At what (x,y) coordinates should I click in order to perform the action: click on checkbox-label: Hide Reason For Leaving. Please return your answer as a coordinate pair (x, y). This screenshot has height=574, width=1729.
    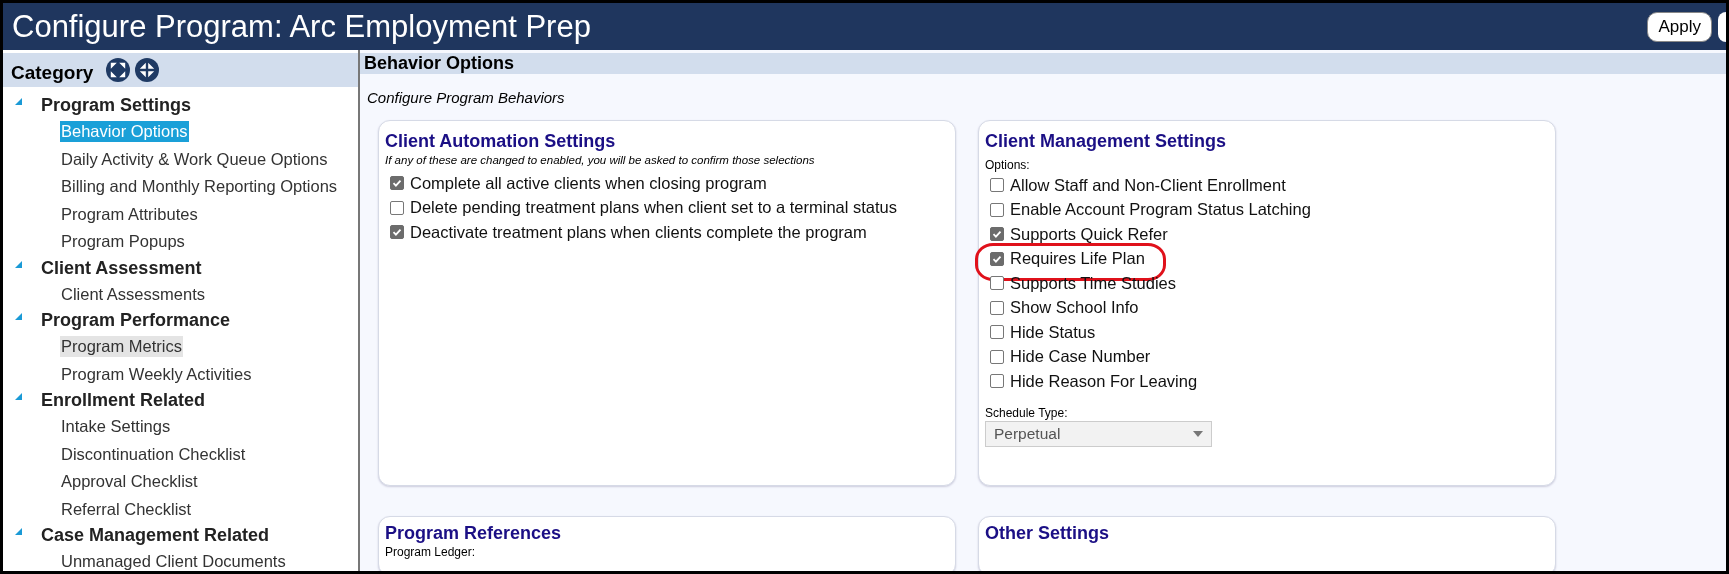
    Looking at the image, I should click on (1104, 381).